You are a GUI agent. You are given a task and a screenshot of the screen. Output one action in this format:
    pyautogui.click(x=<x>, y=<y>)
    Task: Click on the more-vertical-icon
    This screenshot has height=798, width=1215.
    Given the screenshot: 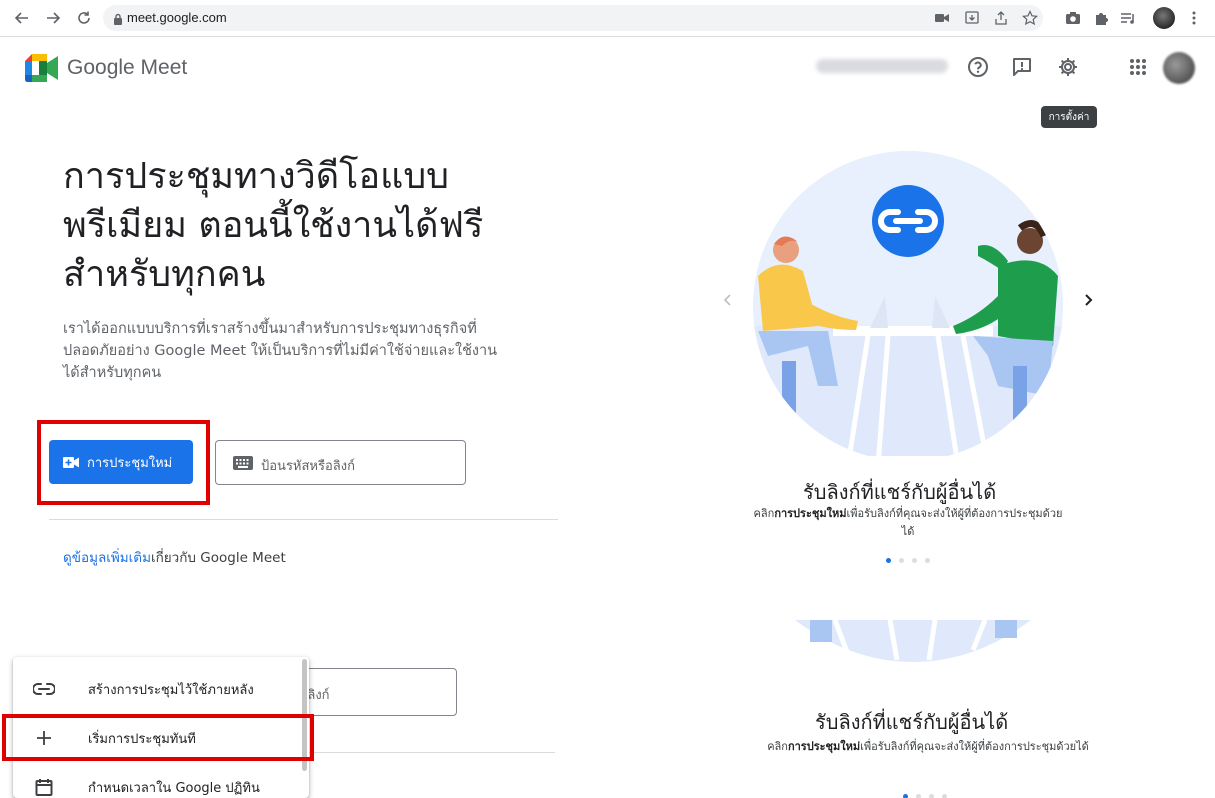 What is the action you would take?
    pyautogui.click(x=1194, y=18)
    